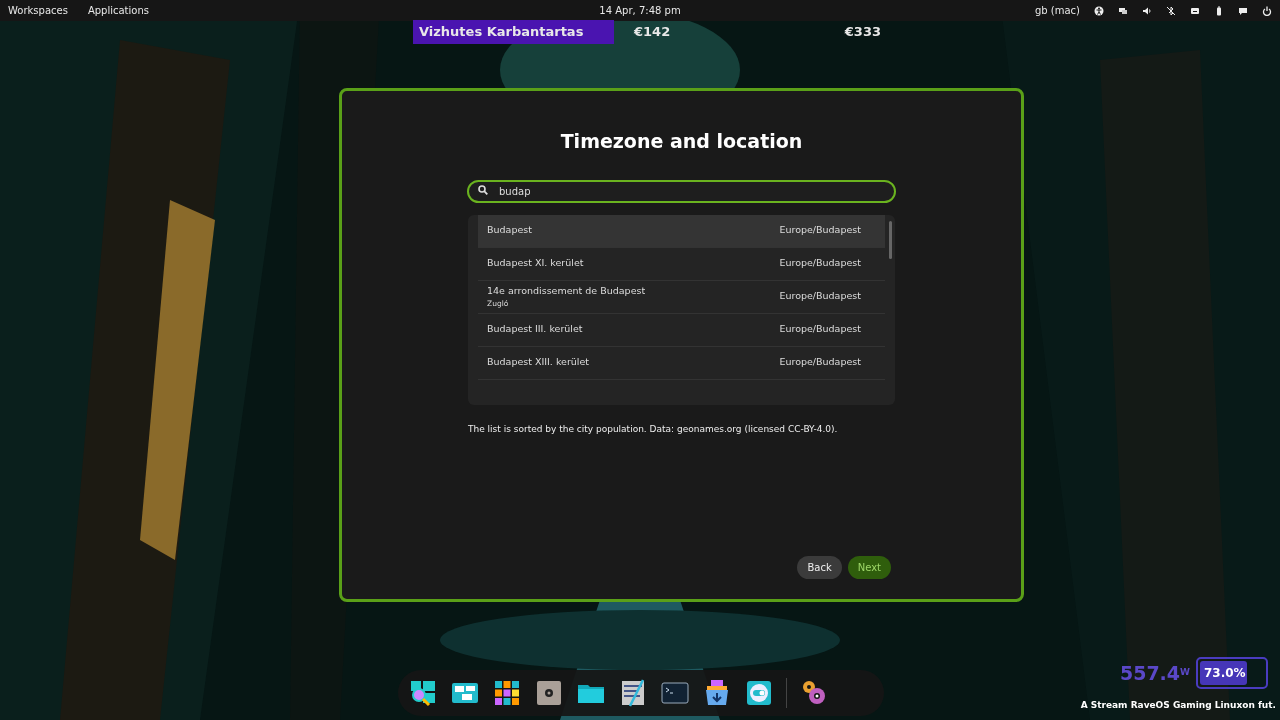 The width and height of the screenshot is (1280, 720). What do you see at coordinates (681, 363) in the screenshot?
I see `result-row: Budapest XIII. kerület Europe/Budapest` at bounding box center [681, 363].